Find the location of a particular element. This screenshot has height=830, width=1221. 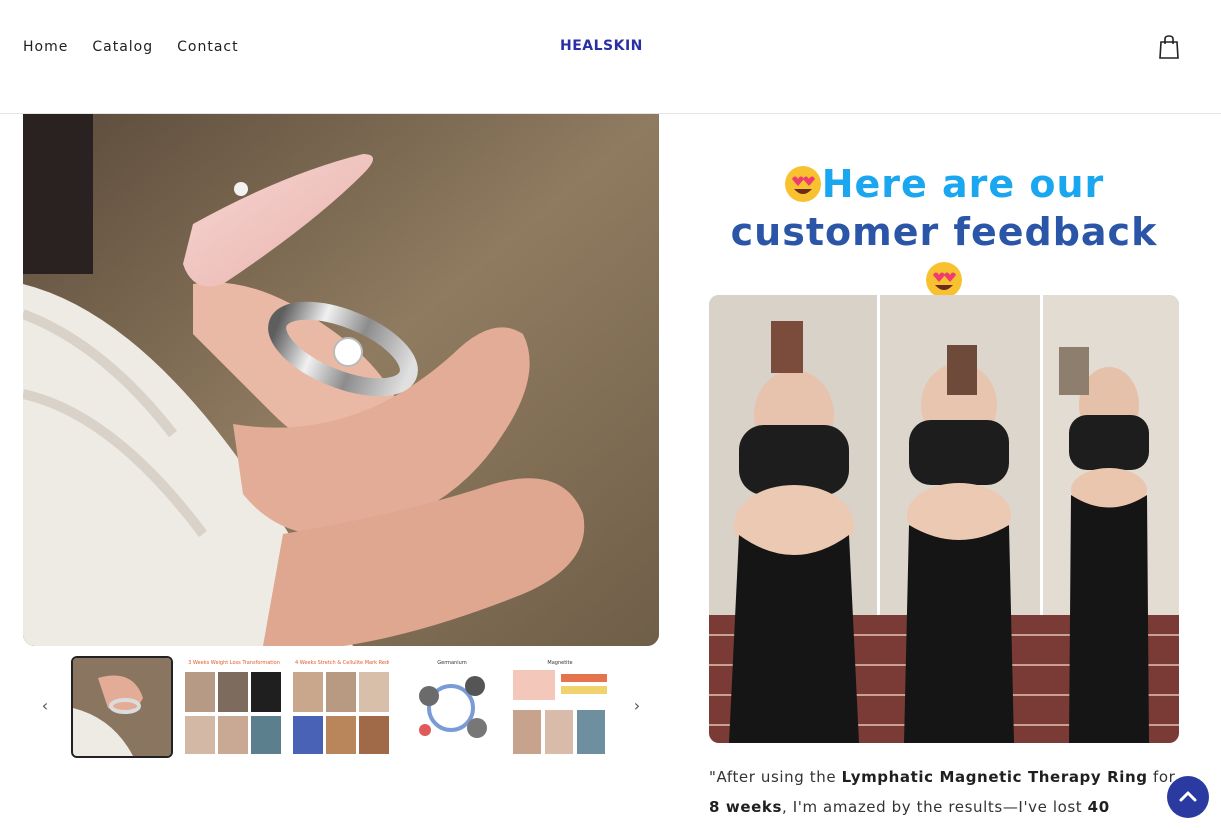

main-nav: Home Catalog Contact is located at coordinates (131, 47).